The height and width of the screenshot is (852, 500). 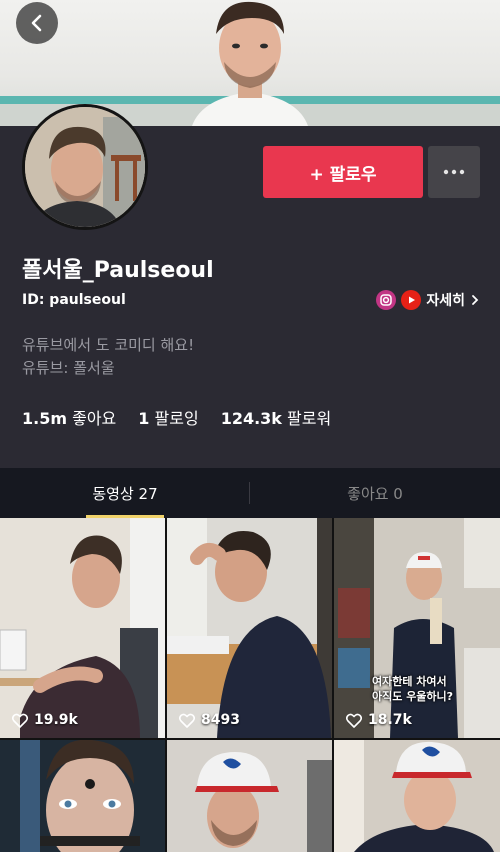 I want to click on follow-button: + 팔로우, so click(x=343, y=172).